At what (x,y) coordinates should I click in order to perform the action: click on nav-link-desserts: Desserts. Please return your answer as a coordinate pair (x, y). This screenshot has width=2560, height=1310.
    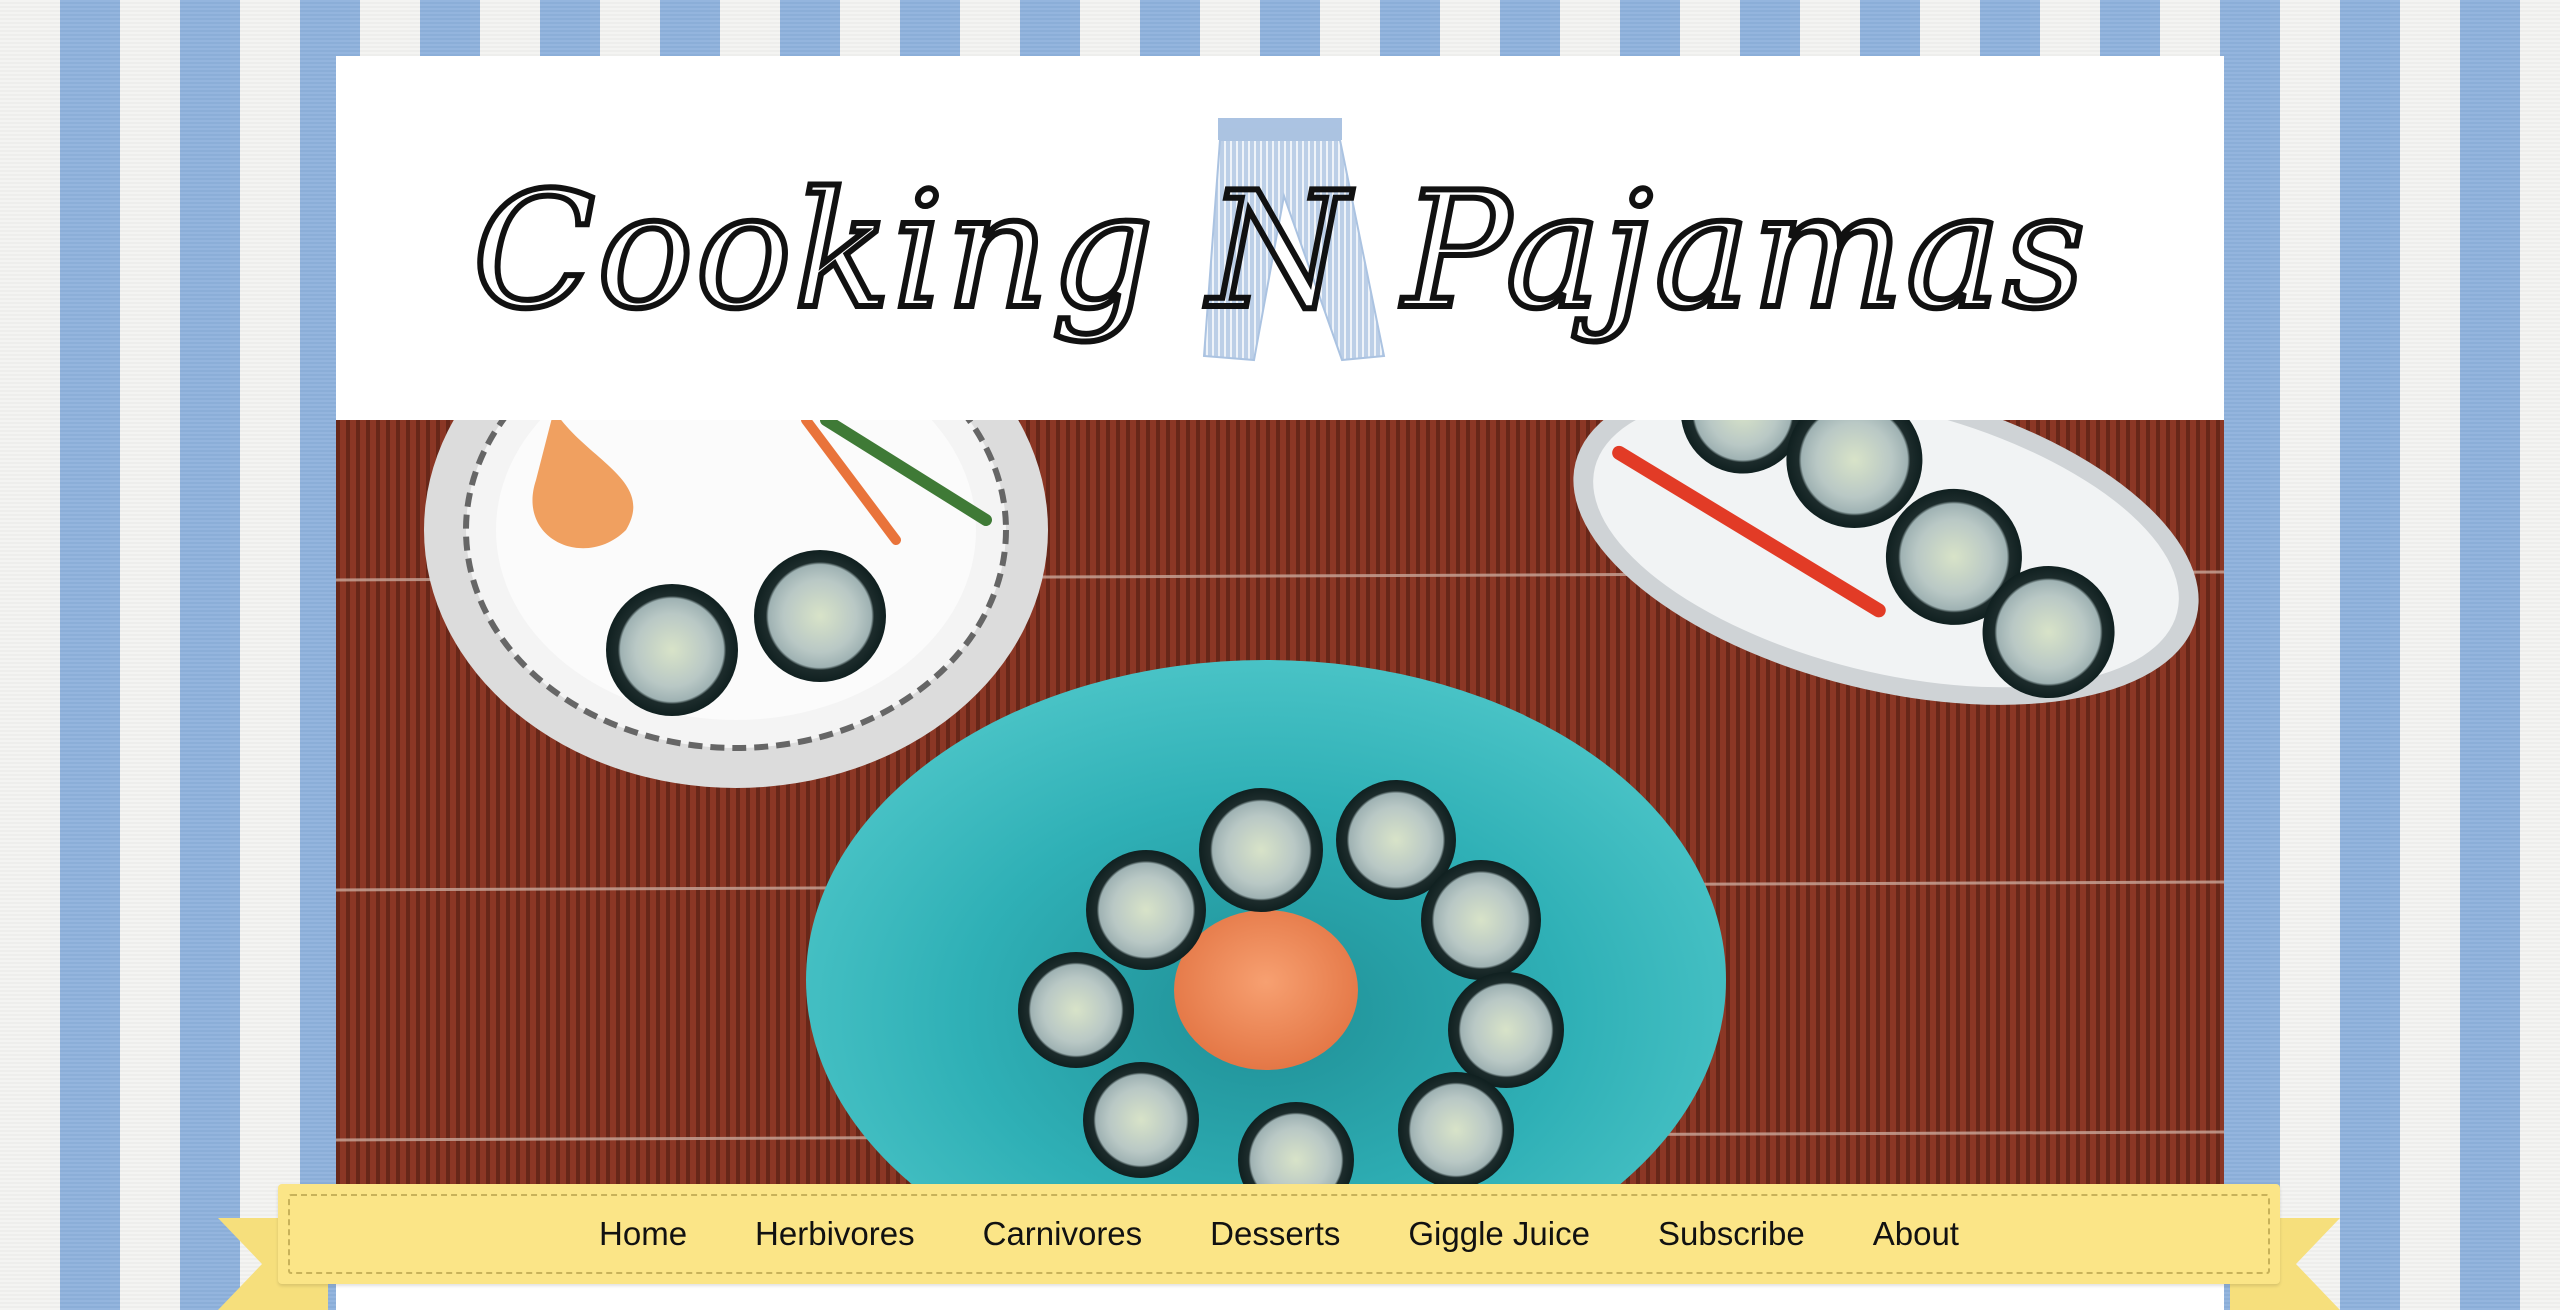
    Looking at the image, I should click on (1275, 1234).